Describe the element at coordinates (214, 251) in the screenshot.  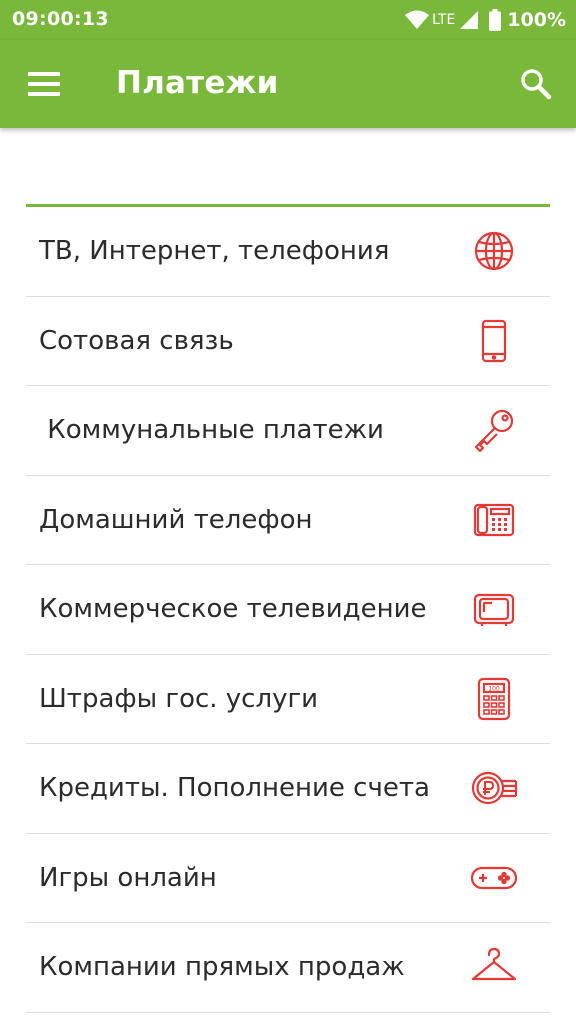
I see `category-label: ТВ, Интернет, телефония` at that location.